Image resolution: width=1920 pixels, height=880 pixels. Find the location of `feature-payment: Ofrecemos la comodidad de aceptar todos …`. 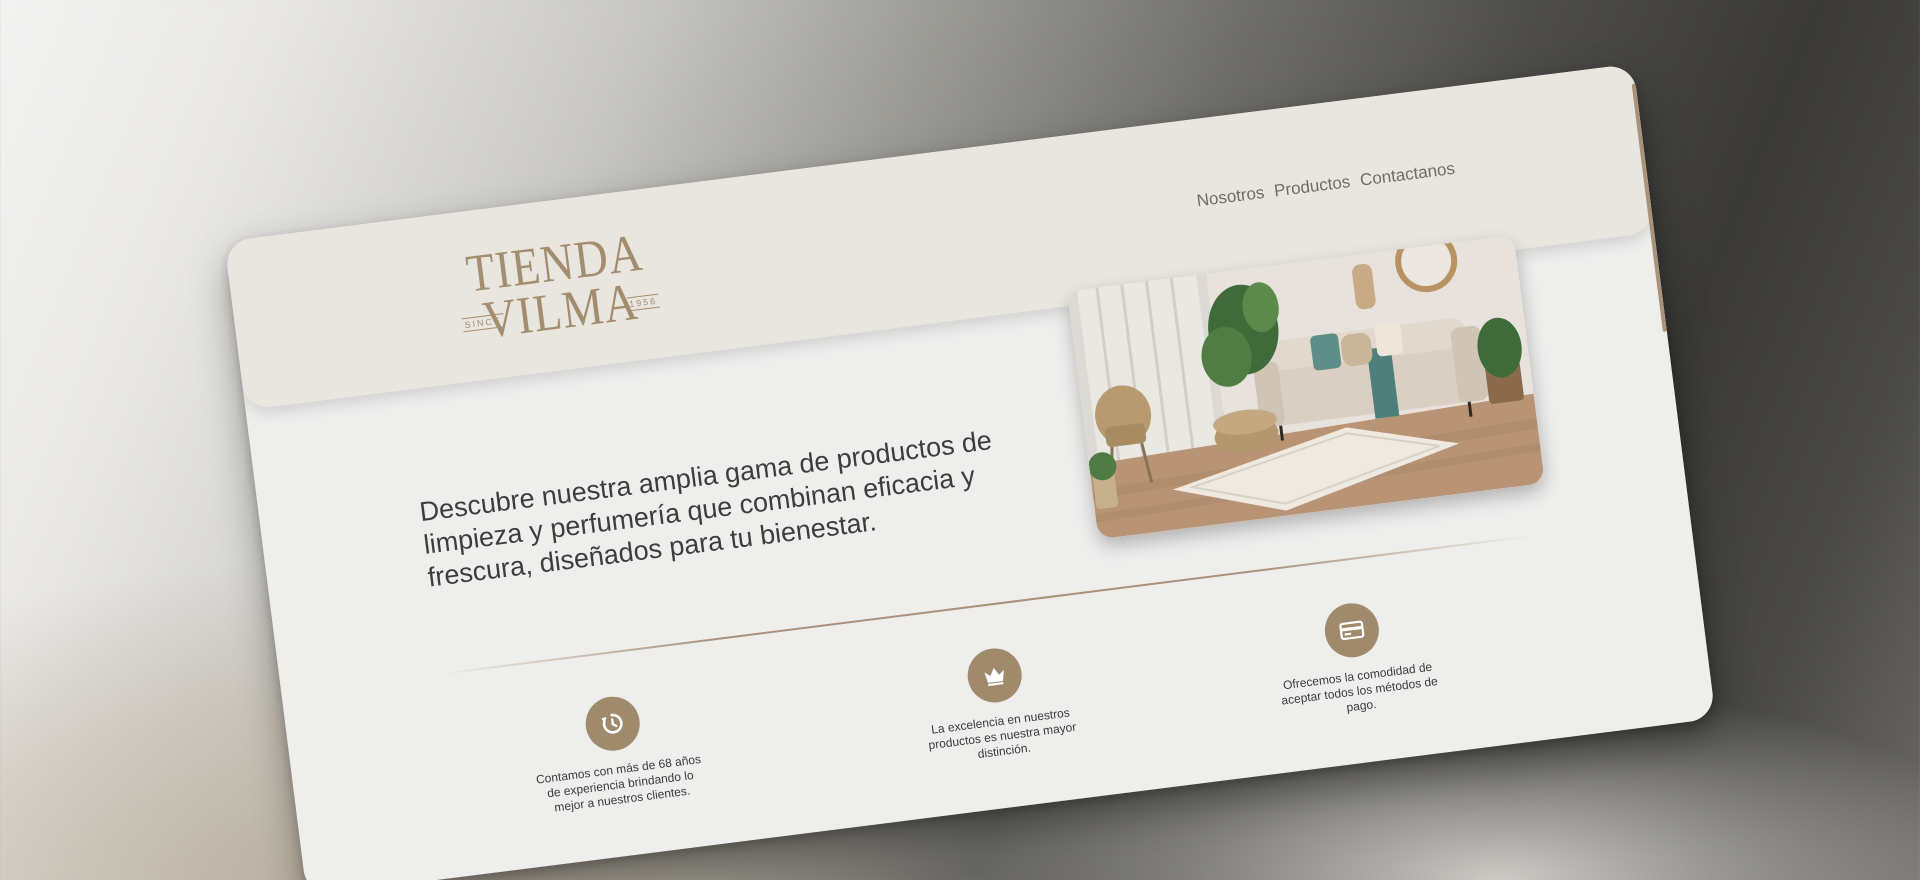

feature-payment: Ofrecemos la comodidad de aceptar todos … is located at coordinates (1355, 658).